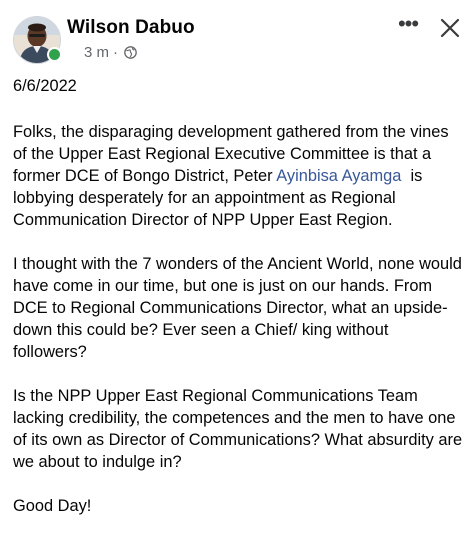  What do you see at coordinates (338, 176) in the screenshot?
I see `mention-link: Ayinbisa Ayamga` at bounding box center [338, 176].